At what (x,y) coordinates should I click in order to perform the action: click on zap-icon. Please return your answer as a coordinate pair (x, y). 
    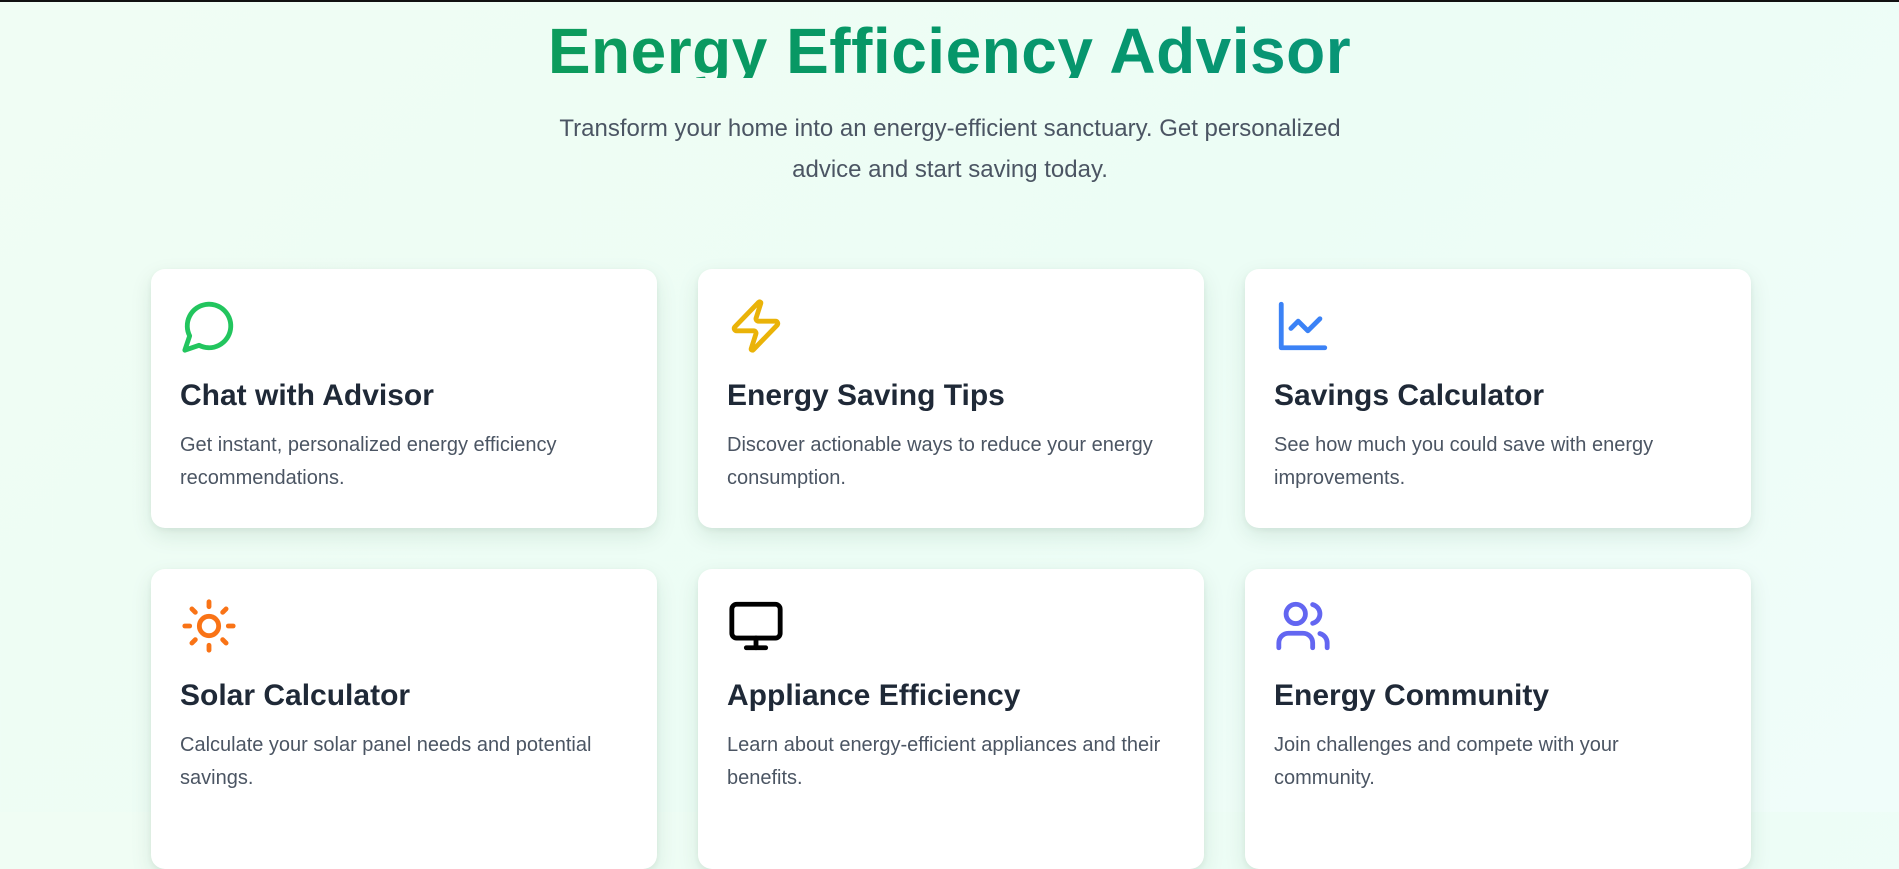
    Looking at the image, I should click on (756, 326).